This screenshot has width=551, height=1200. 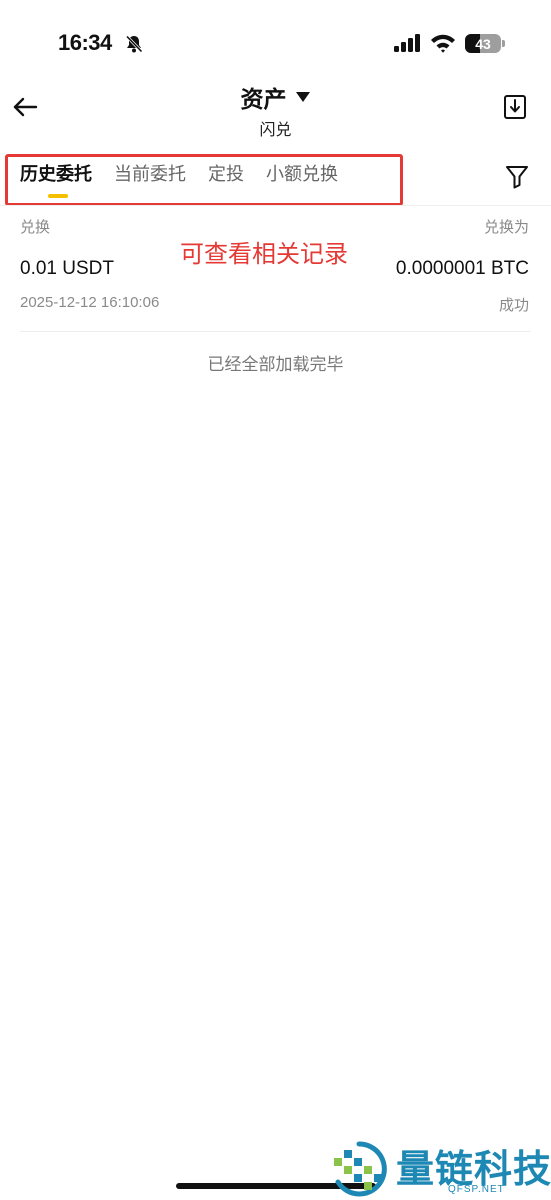 What do you see at coordinates (275, 331) in the screenshot?
I see `record-divider` at bounding box center [275, 331].